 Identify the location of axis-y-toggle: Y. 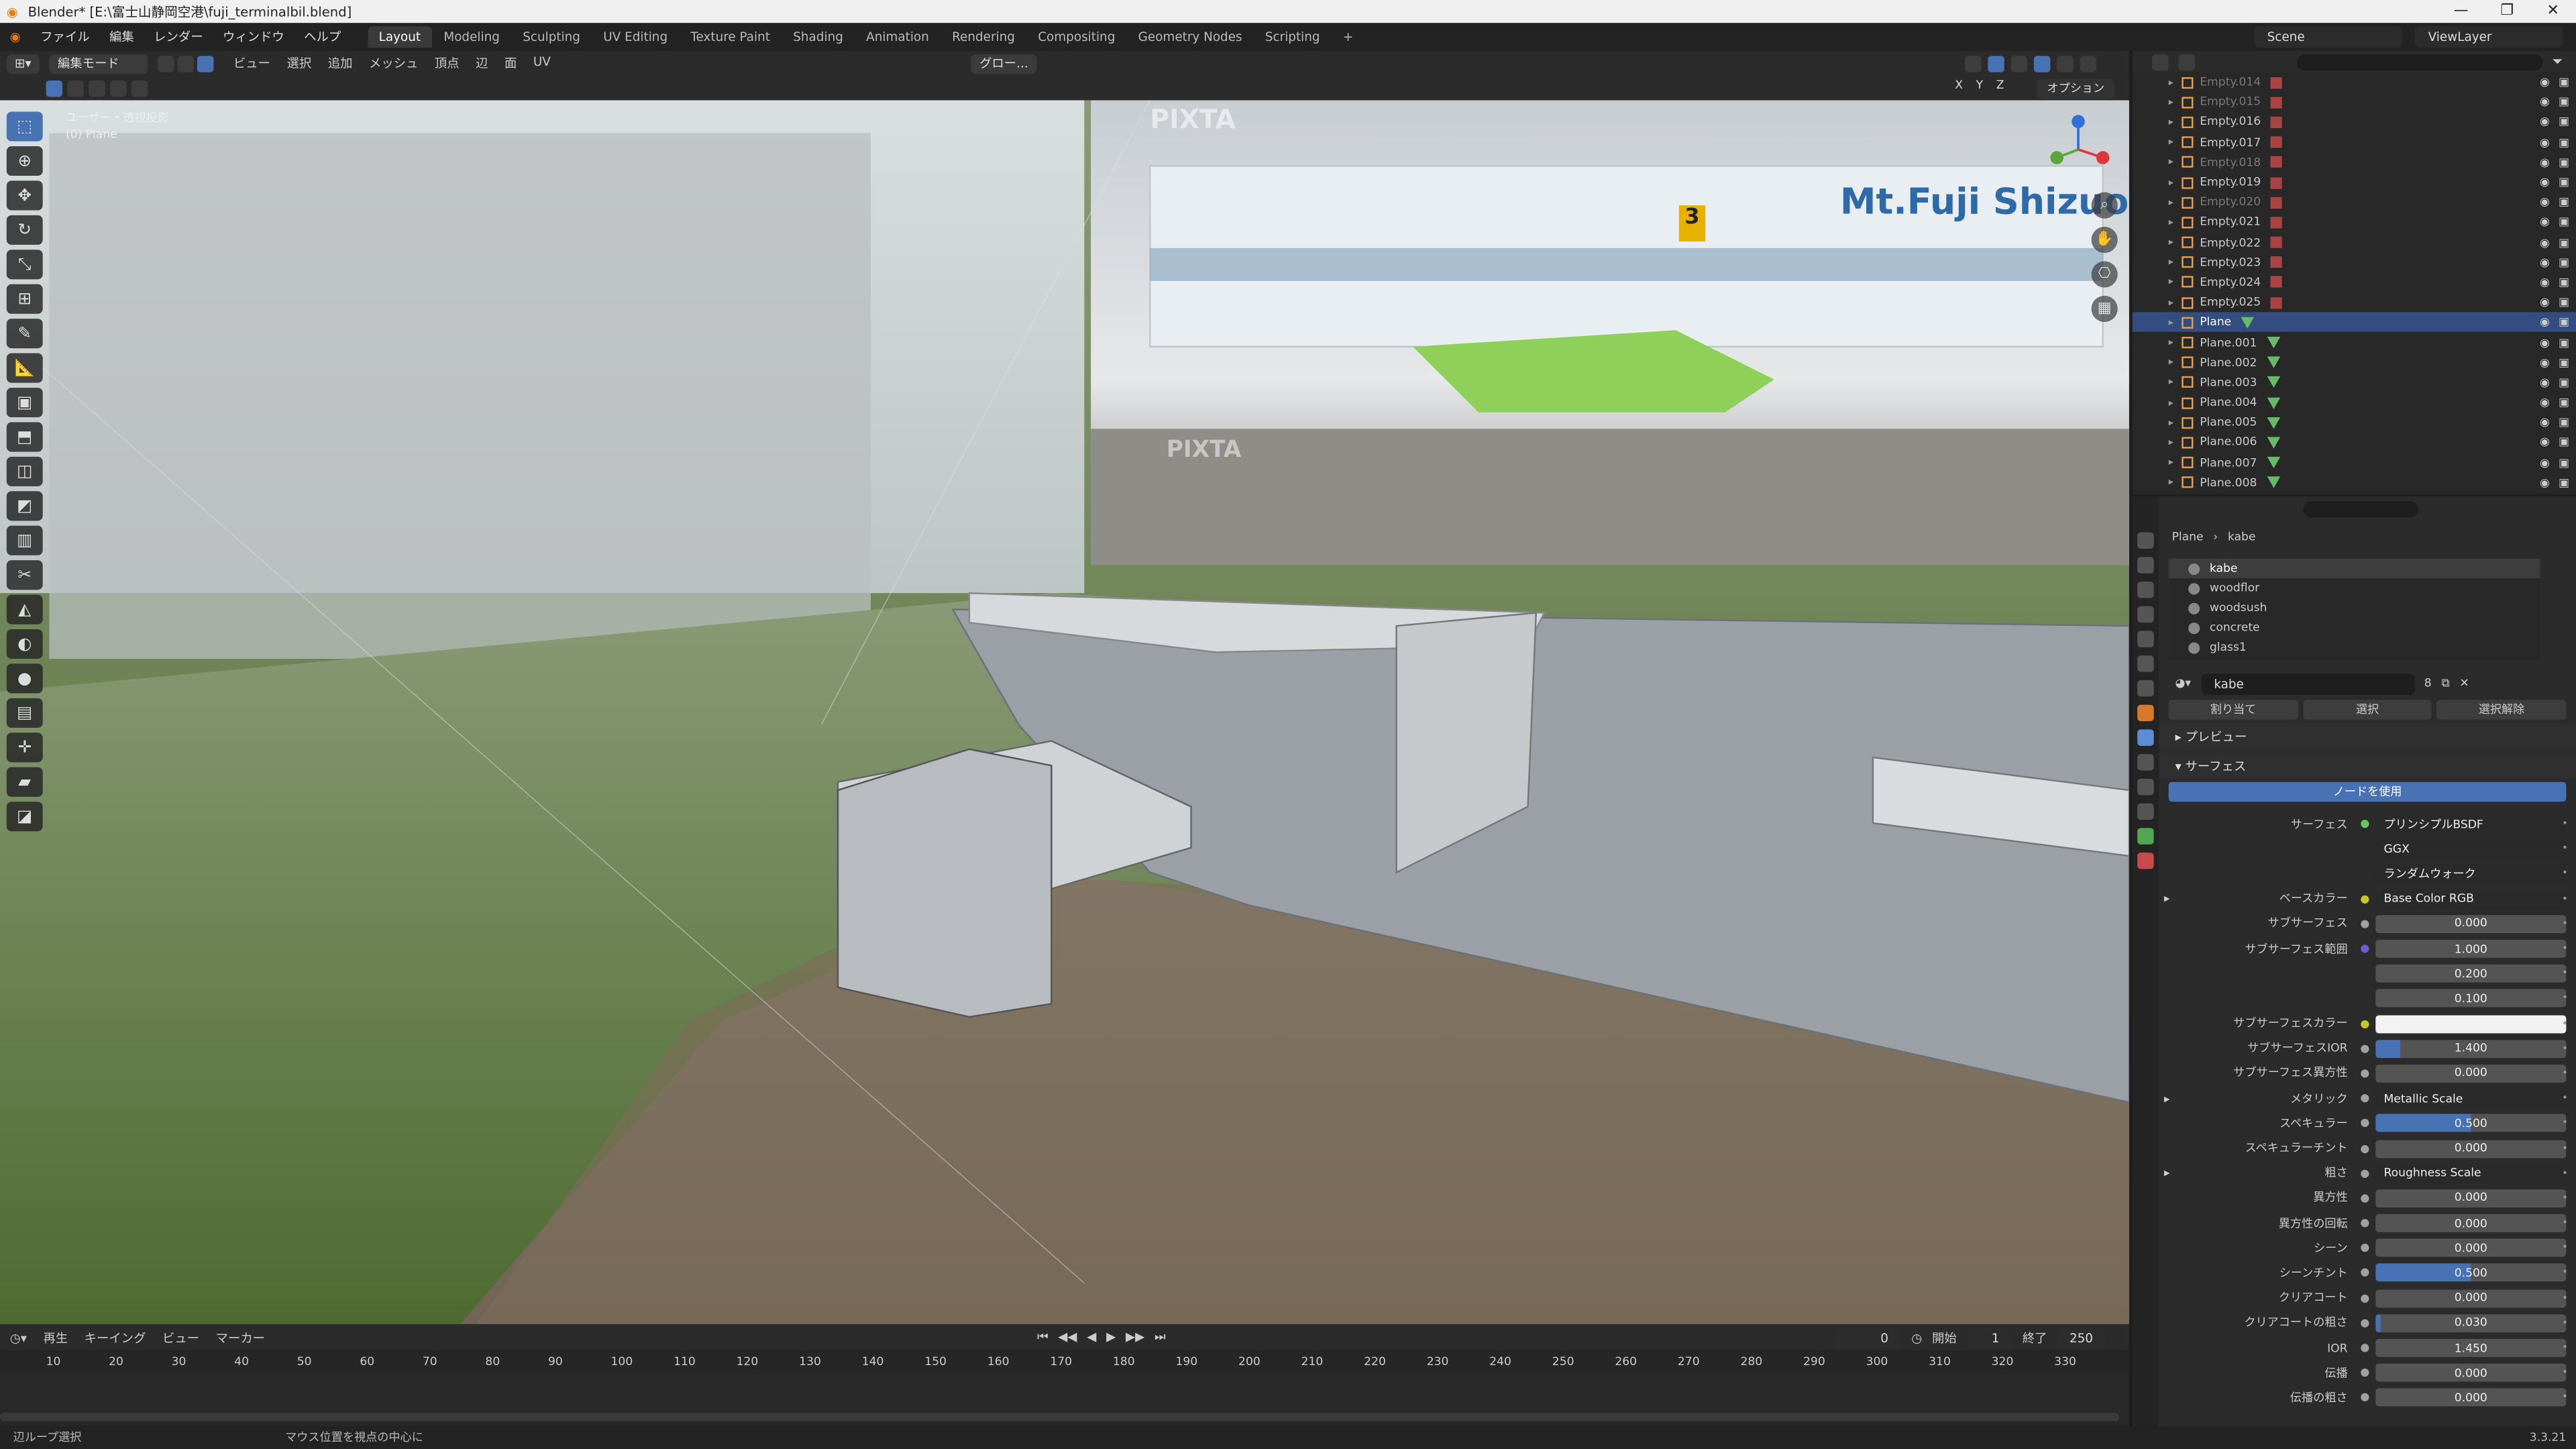
(1979, 86).